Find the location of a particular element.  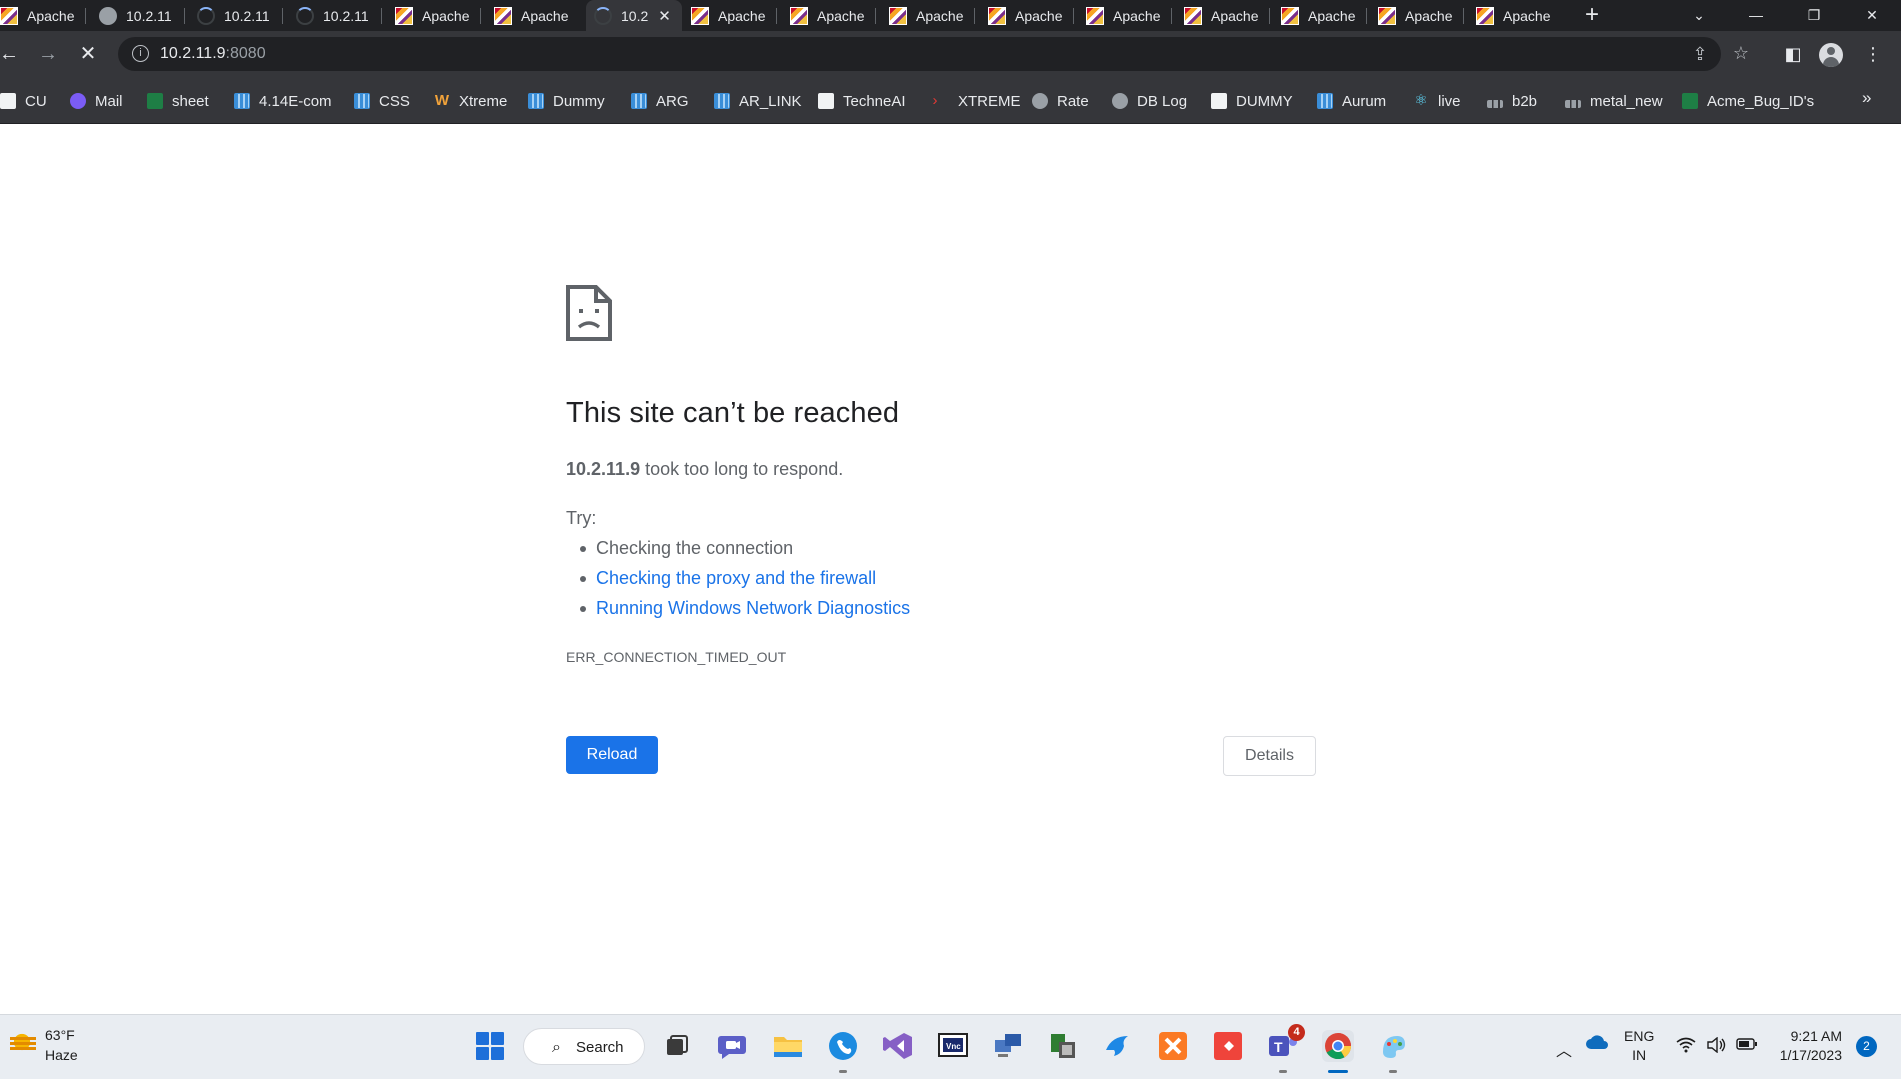

chrome-icon is located at coordinates (1338, 1051).